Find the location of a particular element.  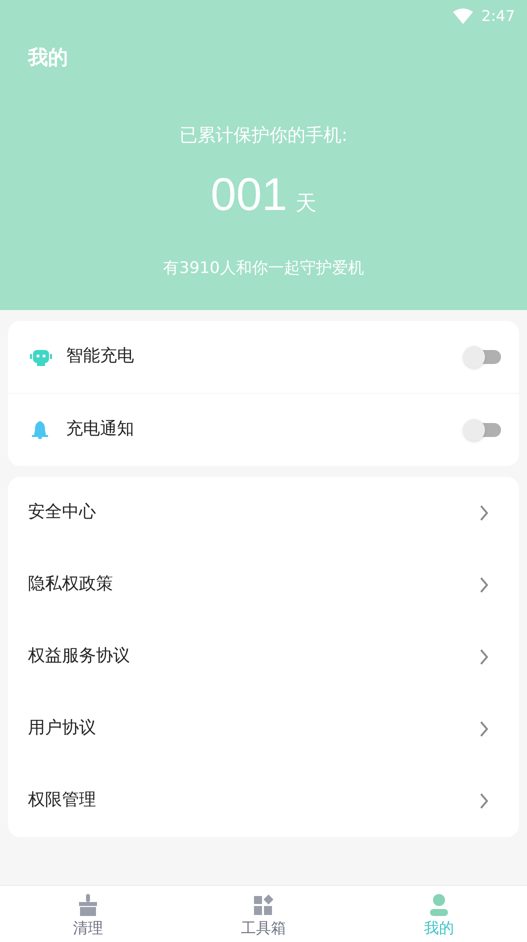

clock-time: 2:47 is located at coordinates (498, 16).